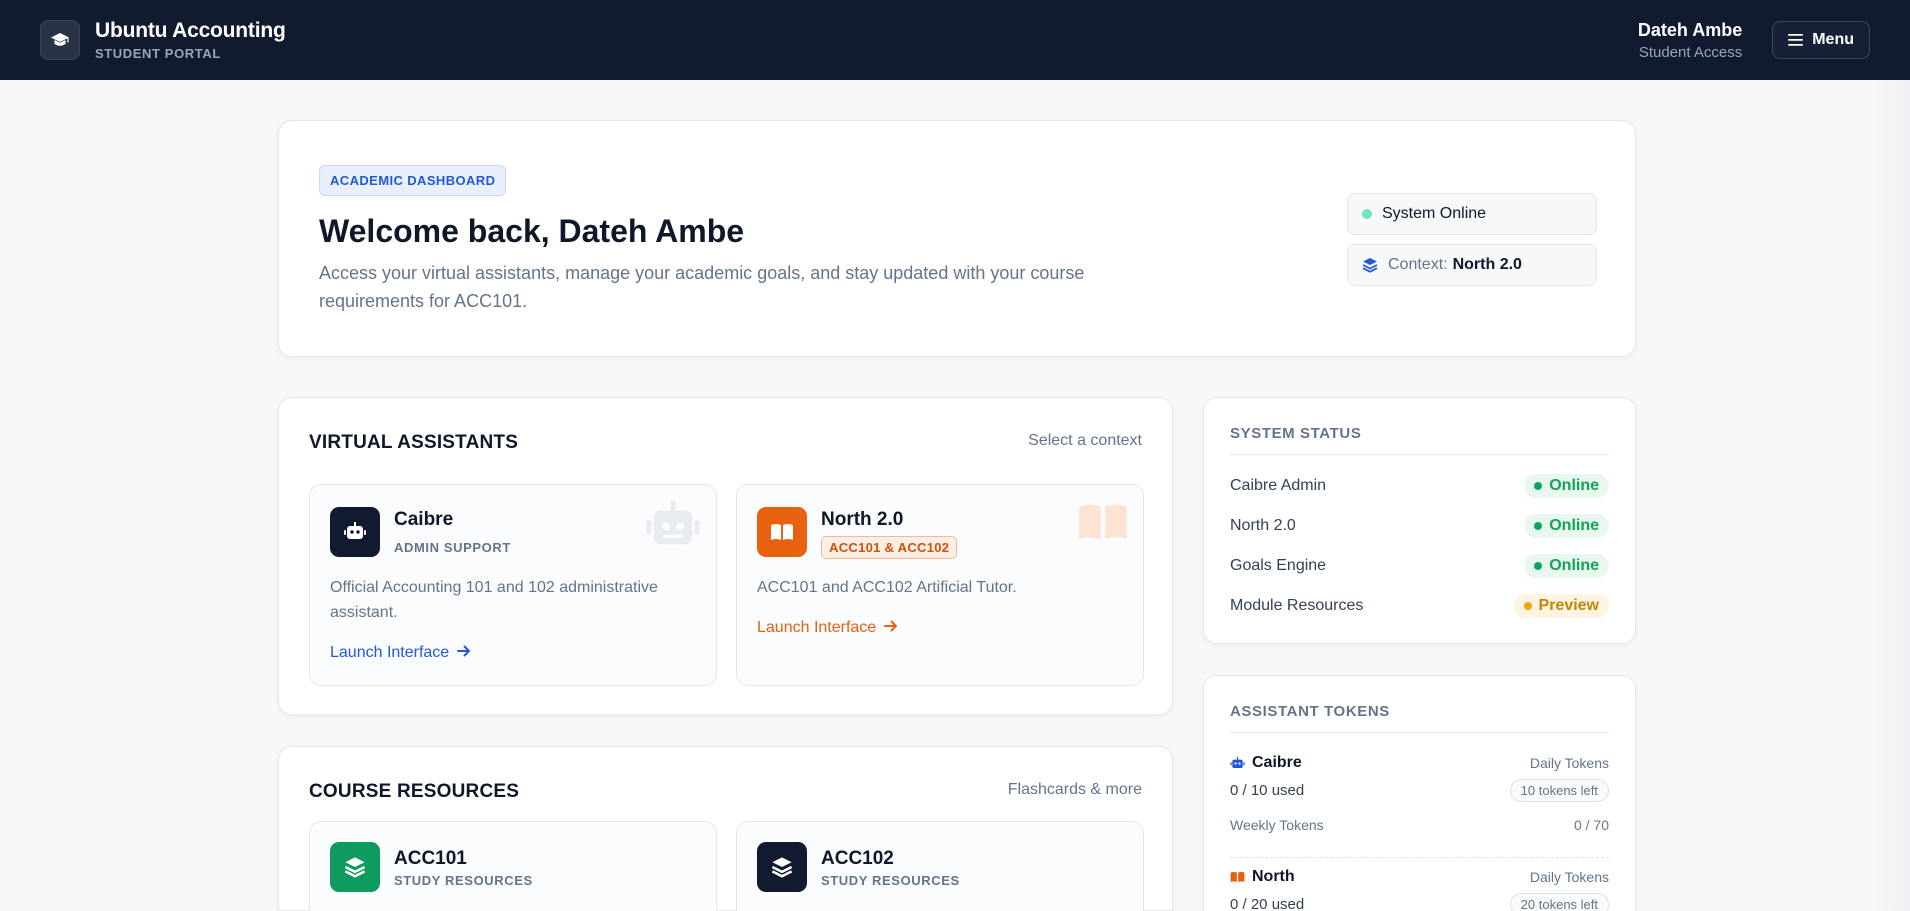 Image resolution: width=1910 pixels, height=911 pixels. I want to click on token-row: 0 / 20 used 20 tokens left, so click(1419, 902).